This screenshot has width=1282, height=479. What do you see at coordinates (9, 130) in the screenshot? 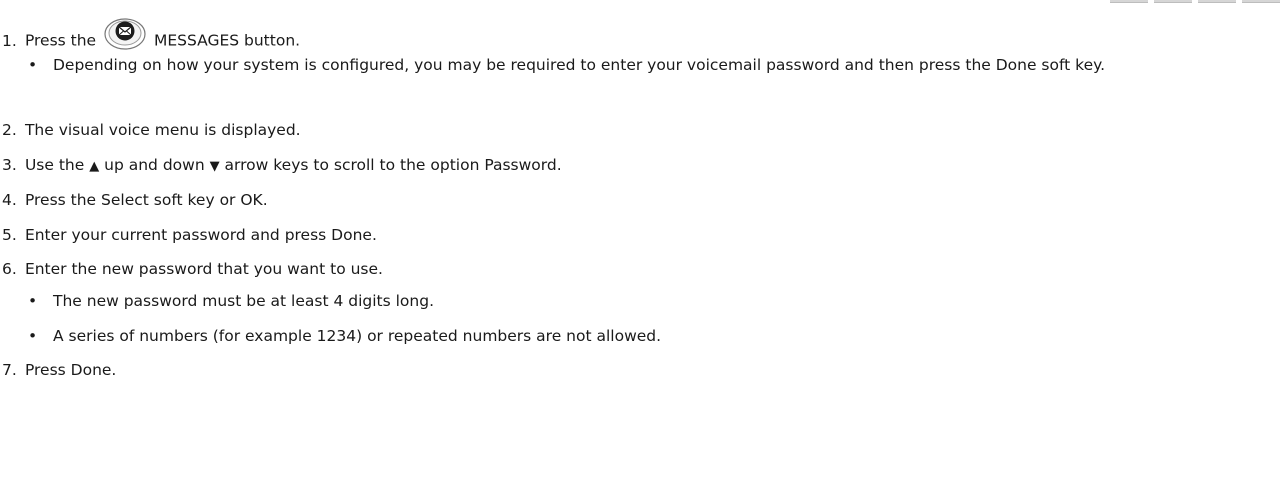
I see `step-number: 2.` at bounding box center [9, 130].